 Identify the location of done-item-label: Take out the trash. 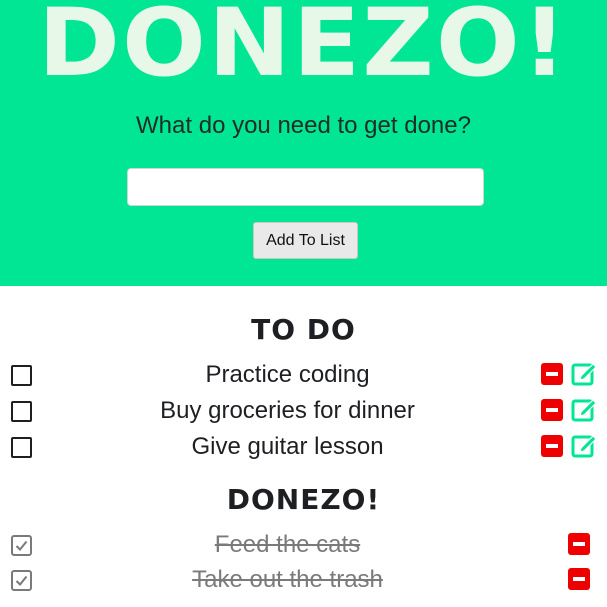
(287, 579).